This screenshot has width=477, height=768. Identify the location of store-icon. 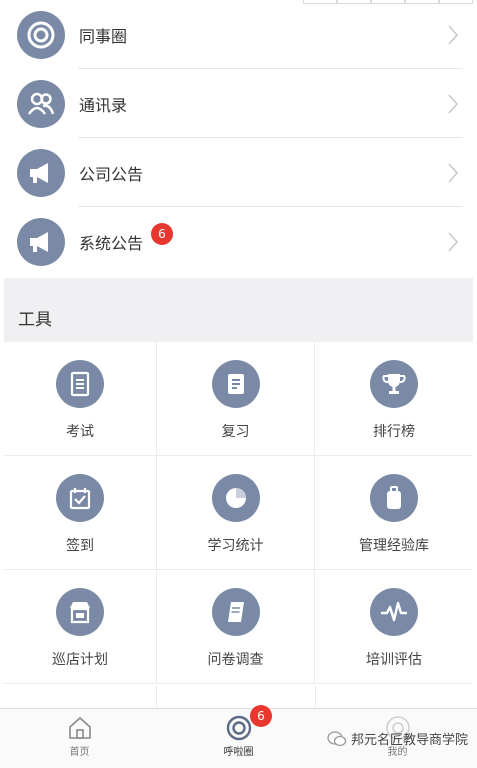
(80, 612).